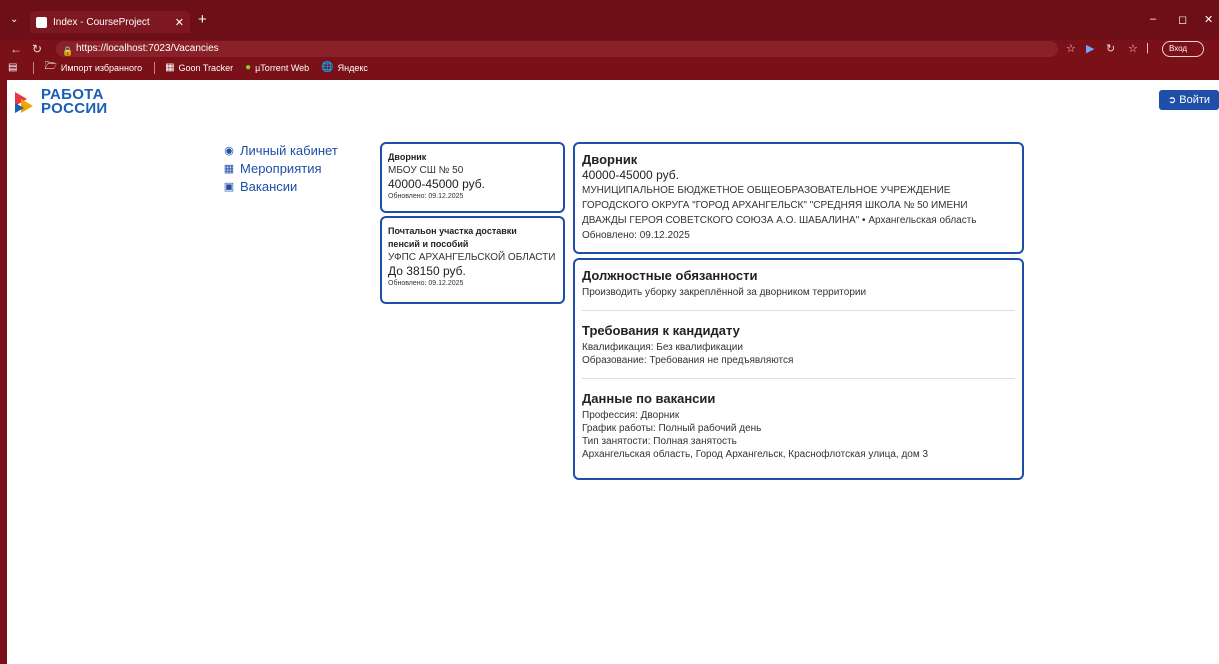  What do you see at coordinates (427, 271) in the screenshot?
I see `vacancy-salary: До 38150 руб.` at bounding box center [427, 271].